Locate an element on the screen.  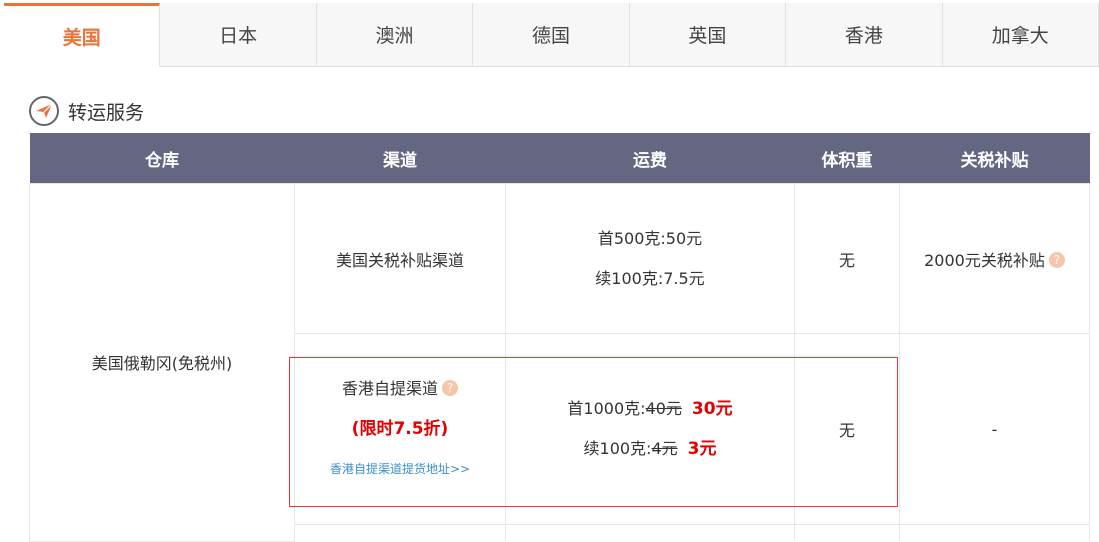
header-tax-subsidy: 关税补贴 is located at coordinates (994, 158).